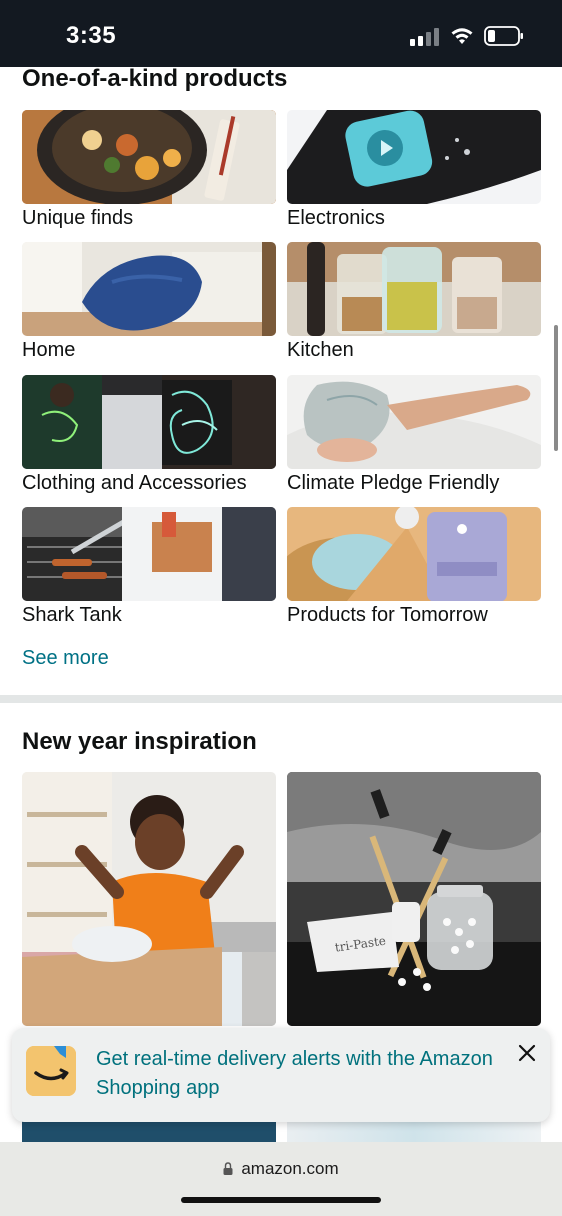 Image resolution: width=562 pixels, height=1216 pixels. I want to click on unboxing-image, so click(149, 899).